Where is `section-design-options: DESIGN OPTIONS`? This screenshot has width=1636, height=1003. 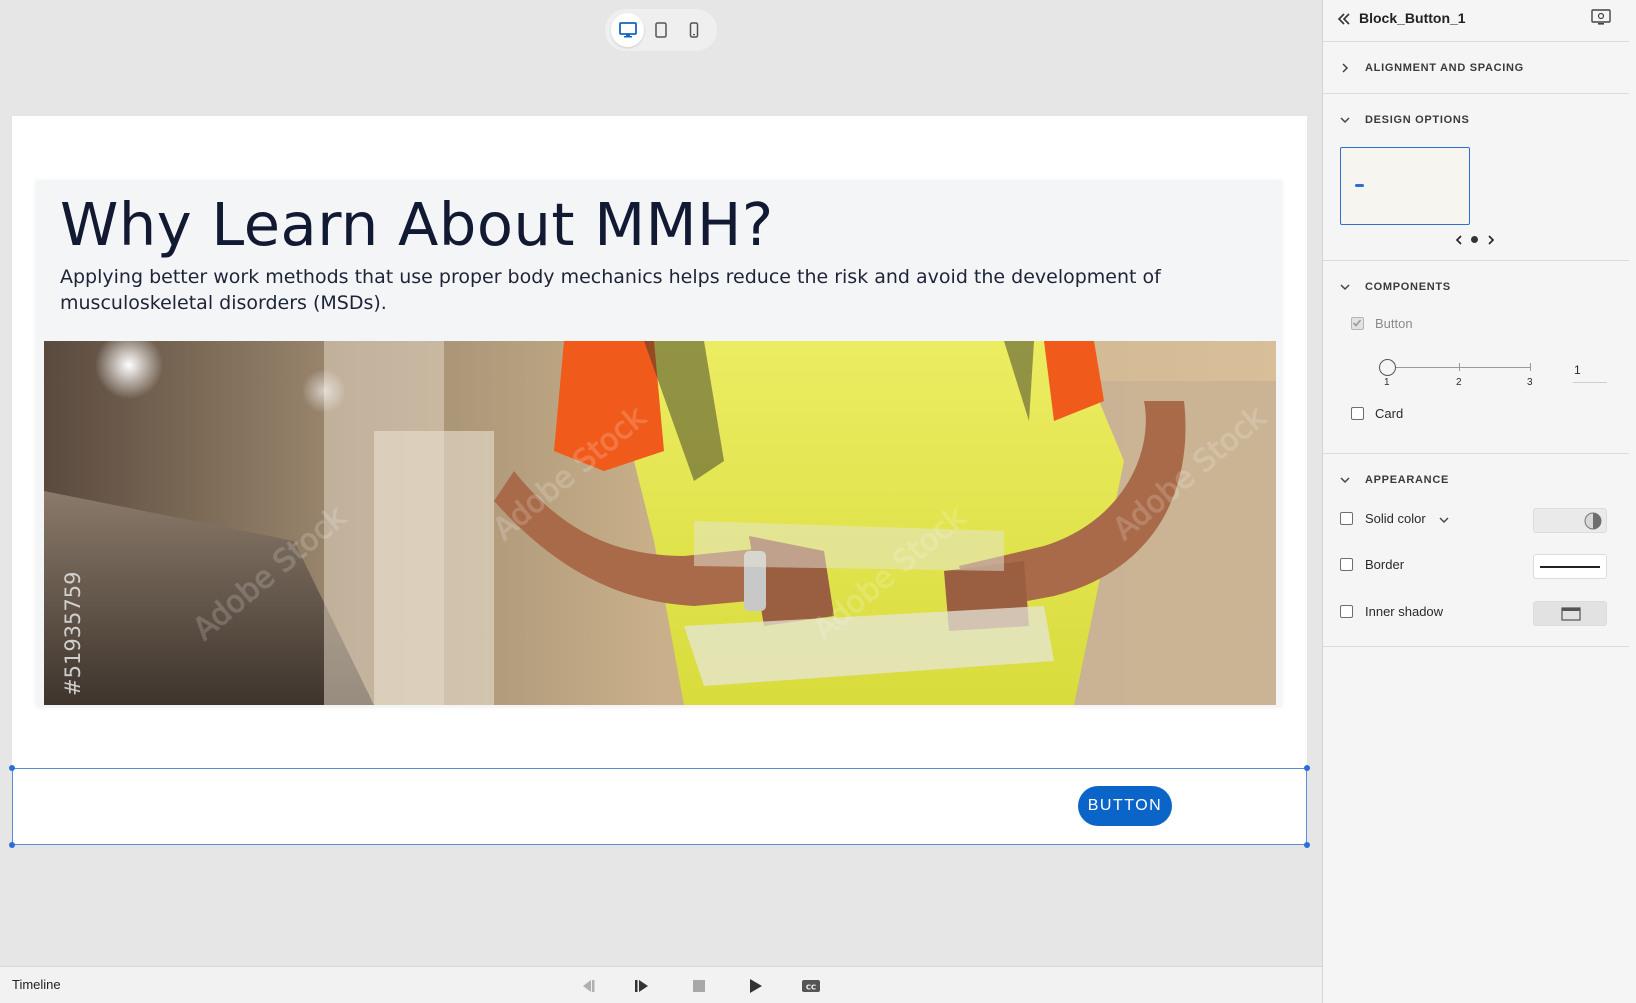 section-design-options: DESIGN OPTIONS is located at coordinates (1476, 177).